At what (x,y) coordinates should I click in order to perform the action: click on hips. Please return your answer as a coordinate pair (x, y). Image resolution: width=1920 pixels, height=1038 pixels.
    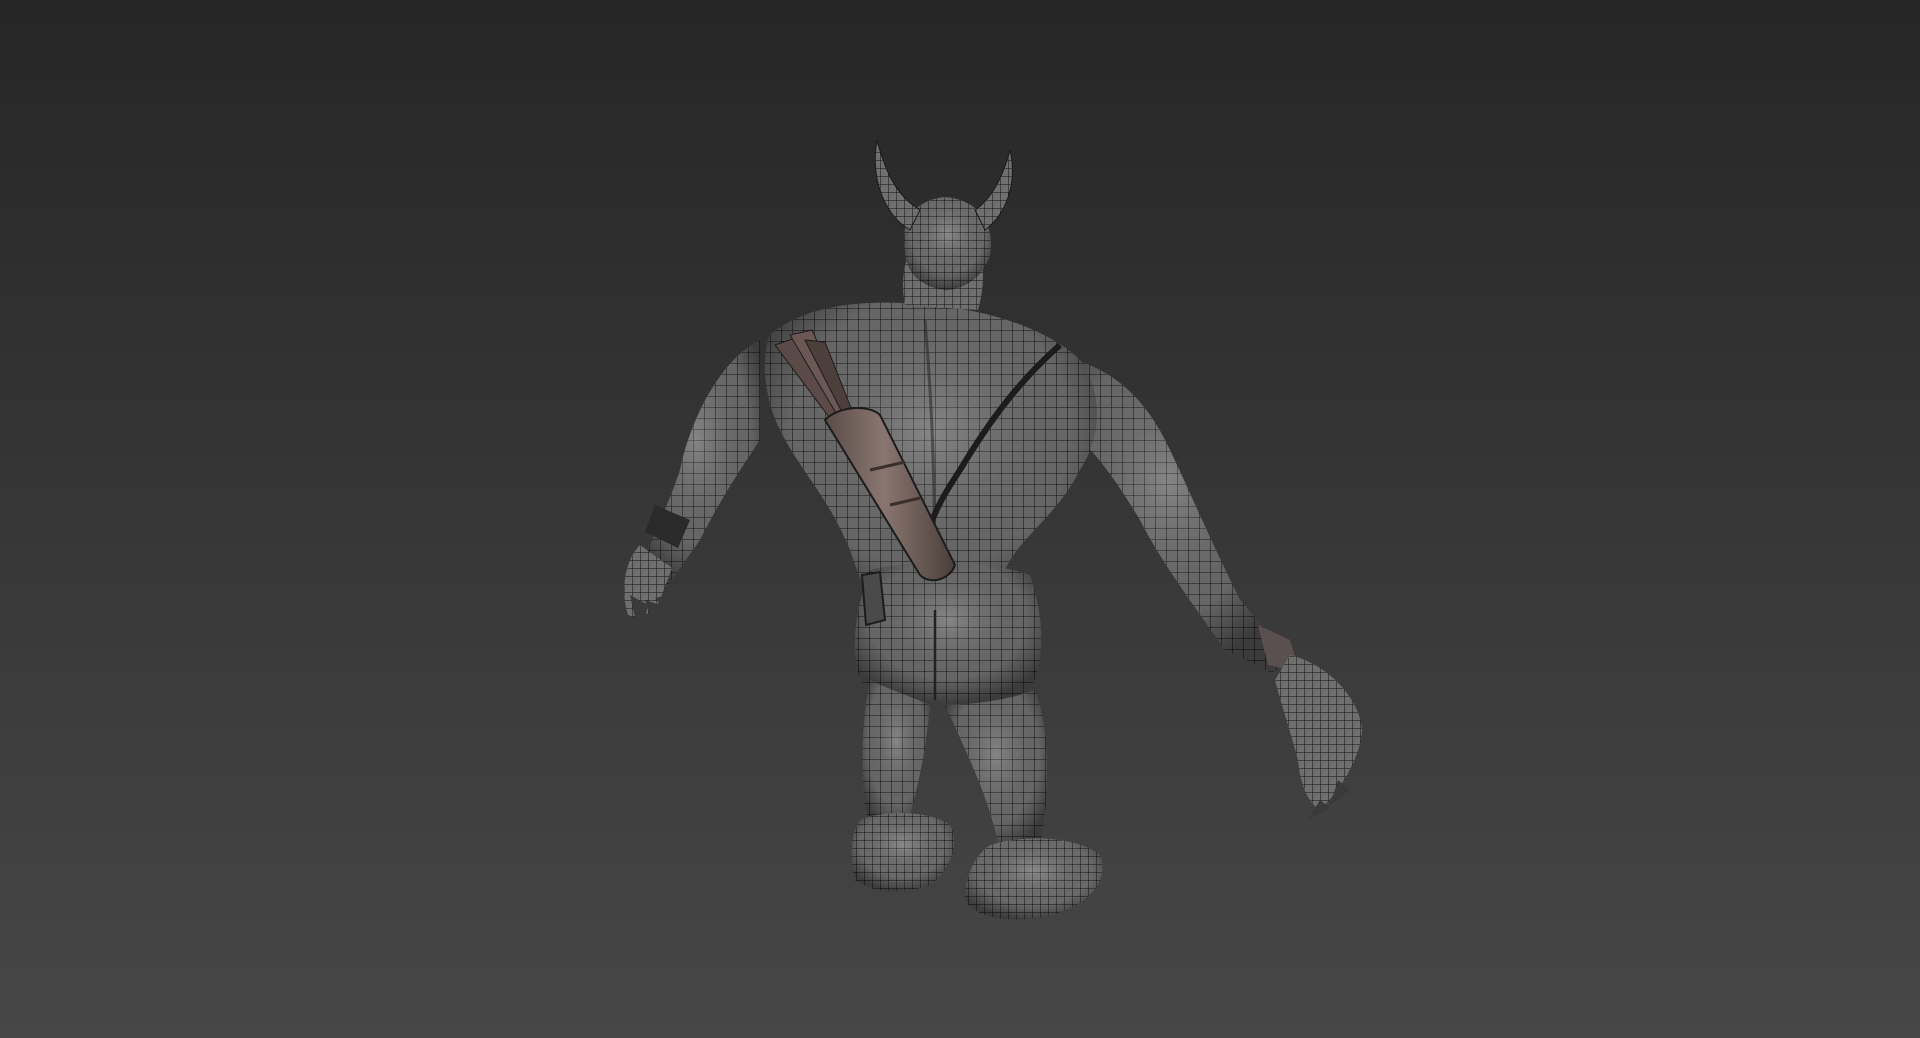
    Looking at the image, I should click on (948, 634).